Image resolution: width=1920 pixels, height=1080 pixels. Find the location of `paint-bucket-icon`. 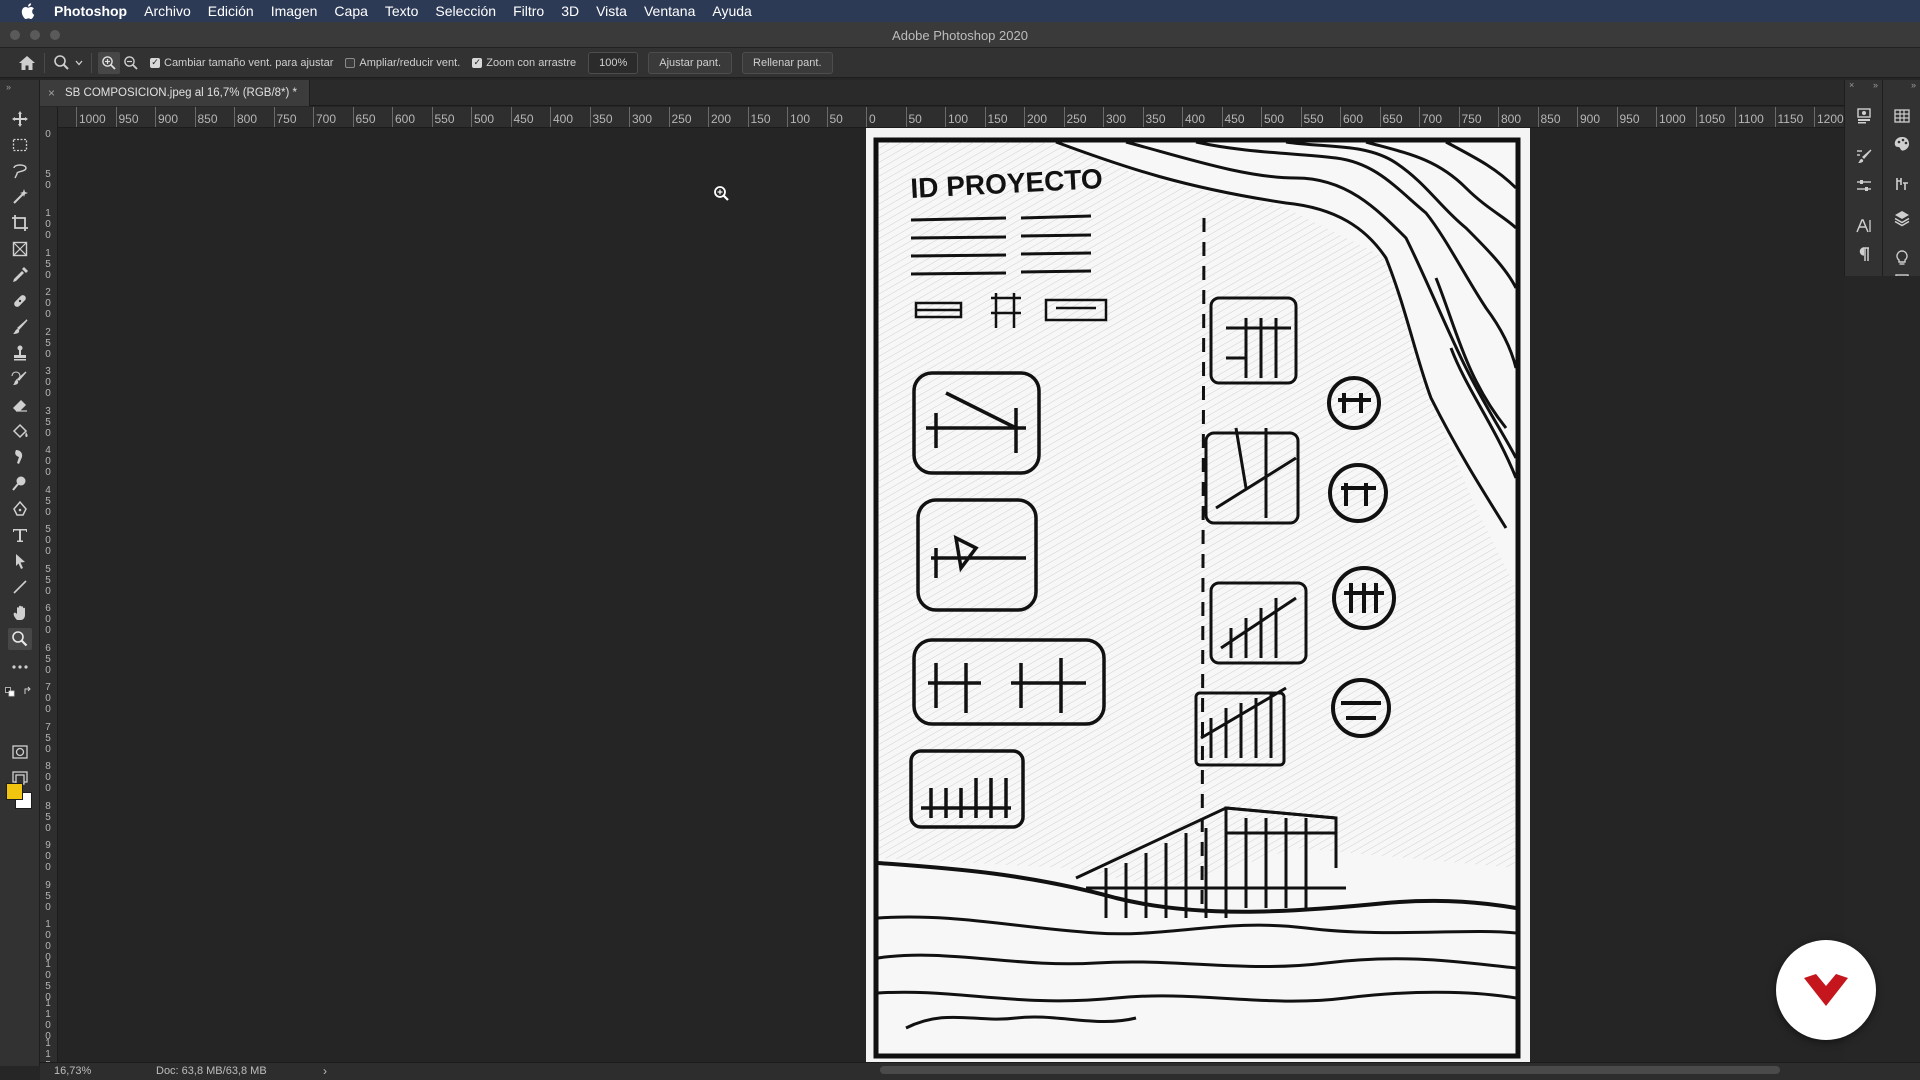

paint-bucket-icon is located at coordinates (20, 431).